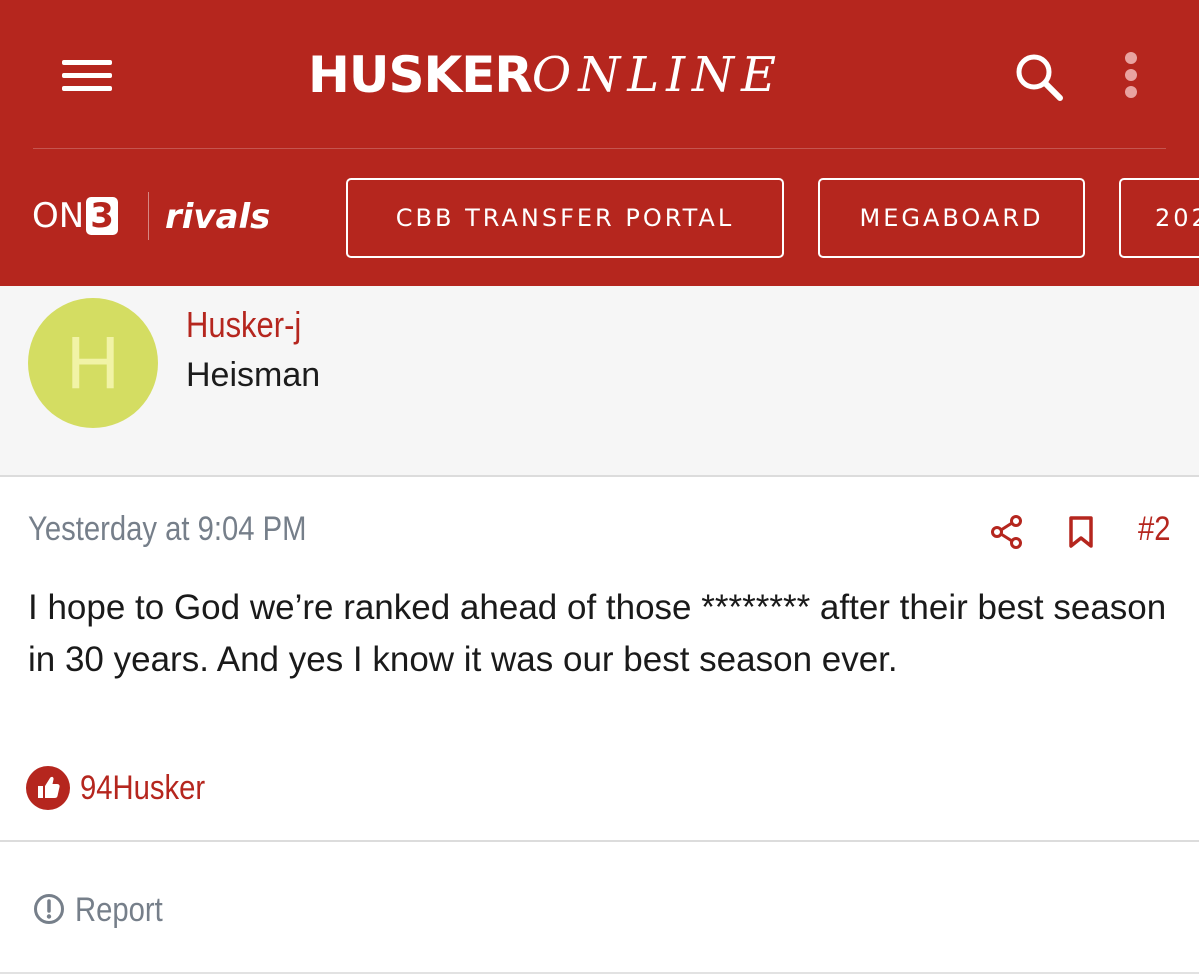 The height and width of the screenshot is (975, 1199). What do you see at coordinates (599, 148) in the screenshot?
I see `header-divider` at bounding box center [599, 148].